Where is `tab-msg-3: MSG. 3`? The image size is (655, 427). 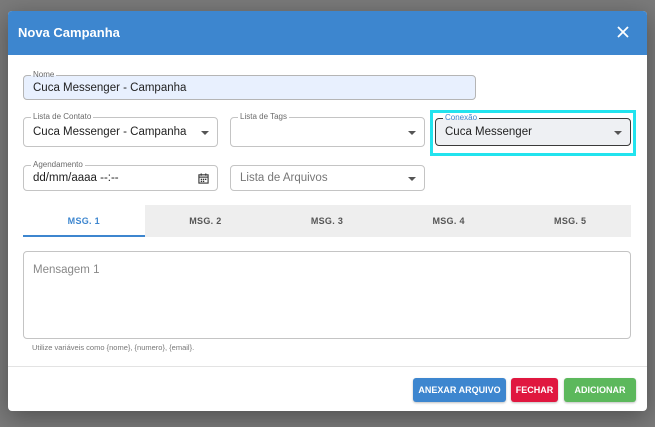
tab-msg-3: MSG. 3 is located at coordinates (327, 221).